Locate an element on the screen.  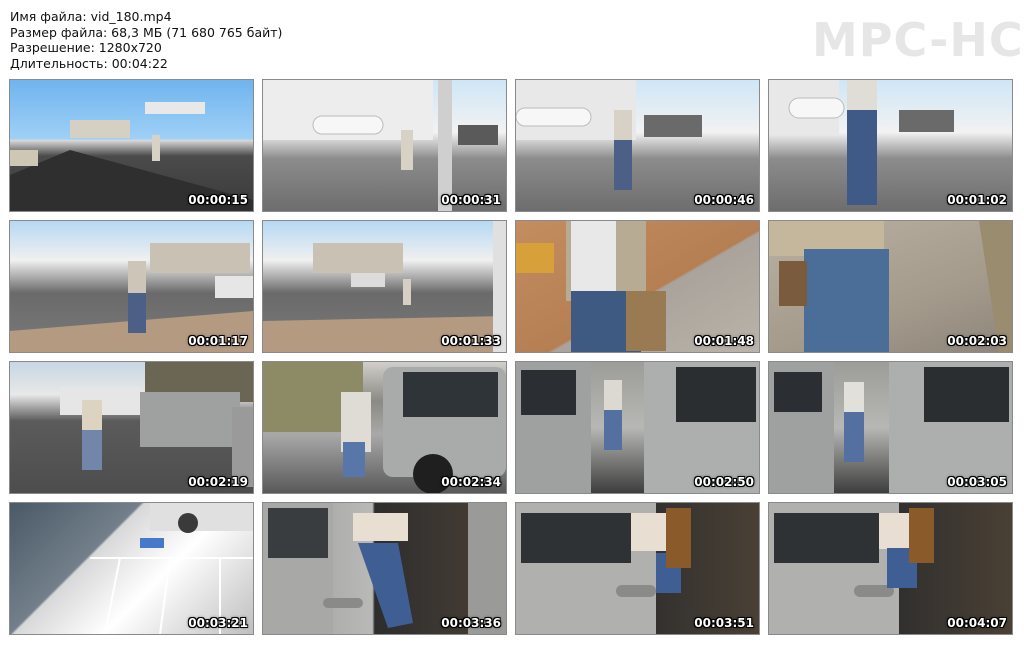
thumbnail-3: 00:00:46 is located at coordinates (637, 145).